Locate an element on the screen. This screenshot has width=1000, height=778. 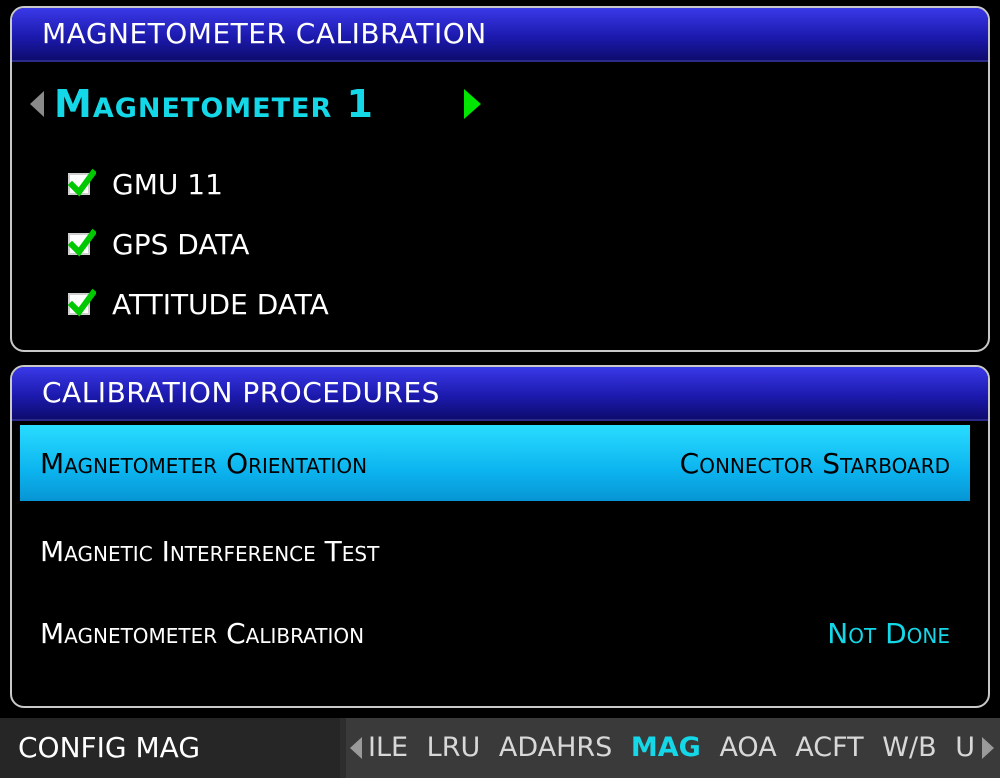
check-item-gps-data: GPS DATA is located at coordinates (158, 244).